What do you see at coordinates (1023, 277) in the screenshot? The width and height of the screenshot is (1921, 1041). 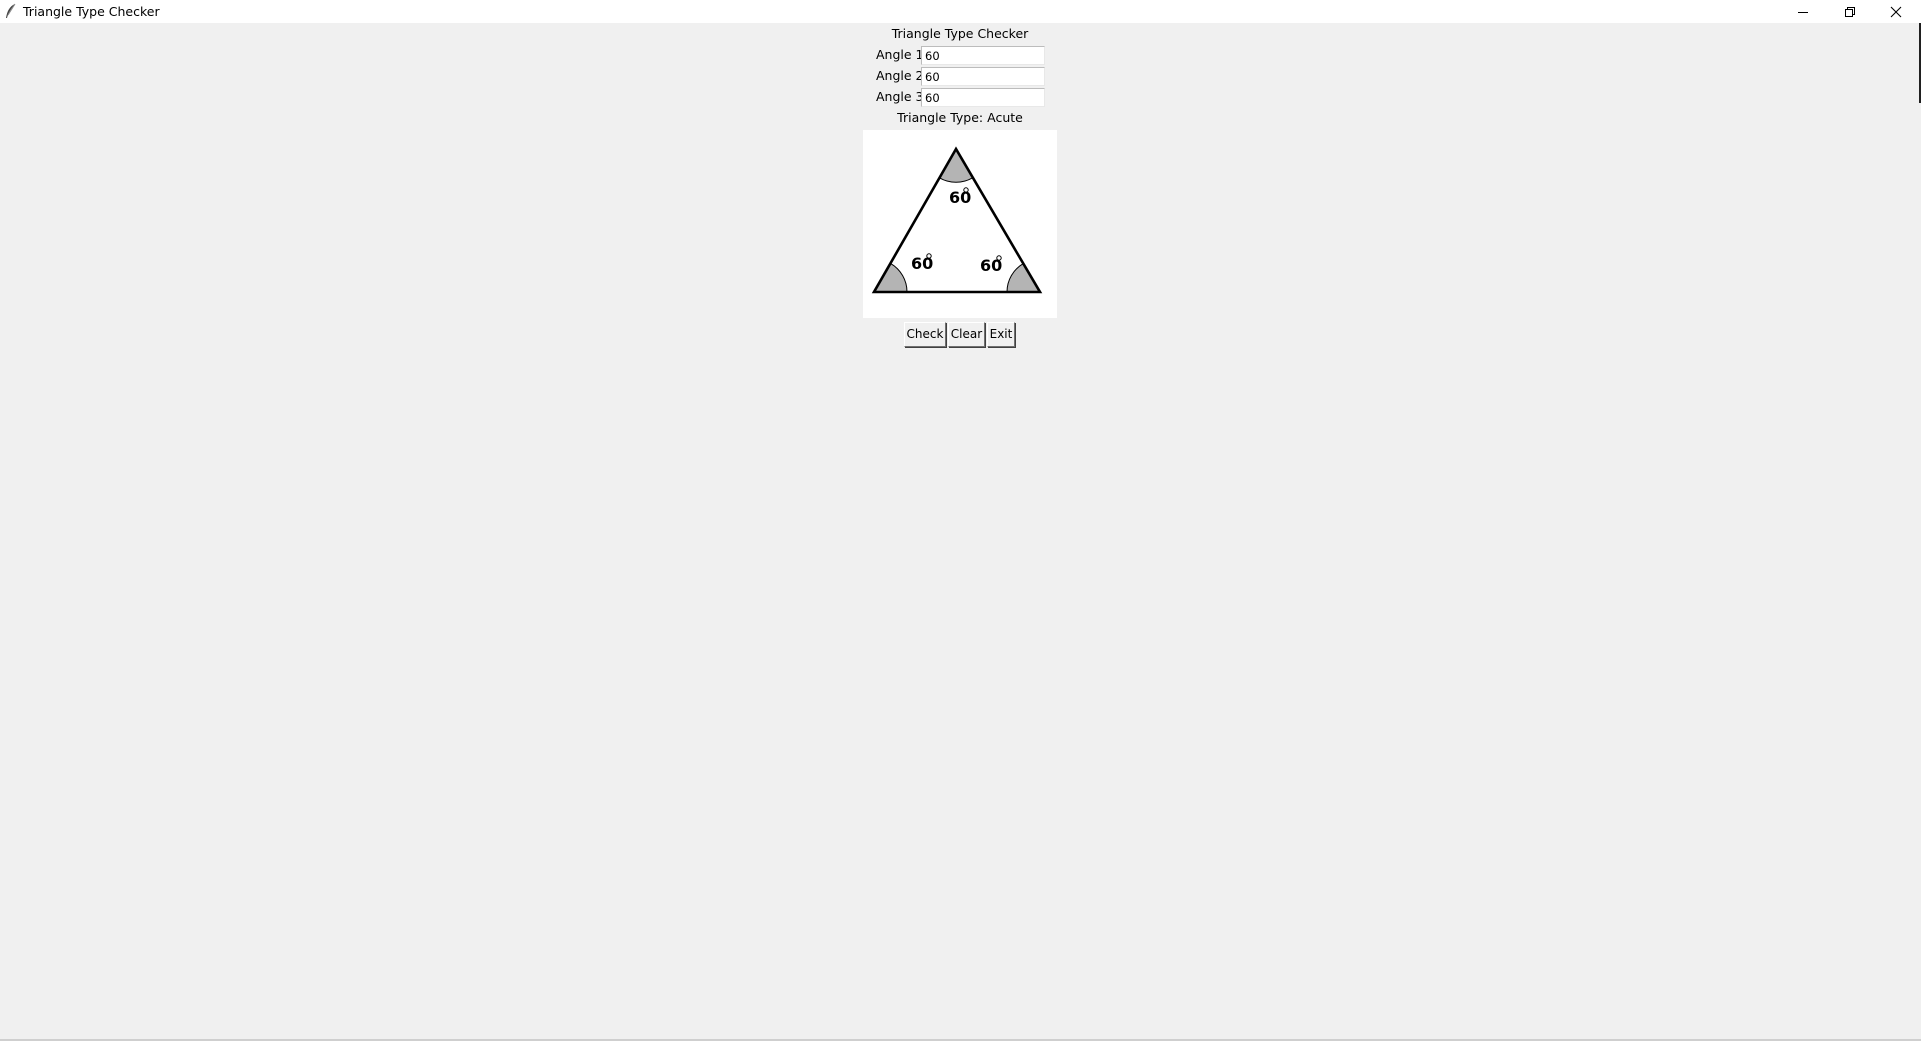 I see `right-angle-sector` at bounding box center [1023, 277].